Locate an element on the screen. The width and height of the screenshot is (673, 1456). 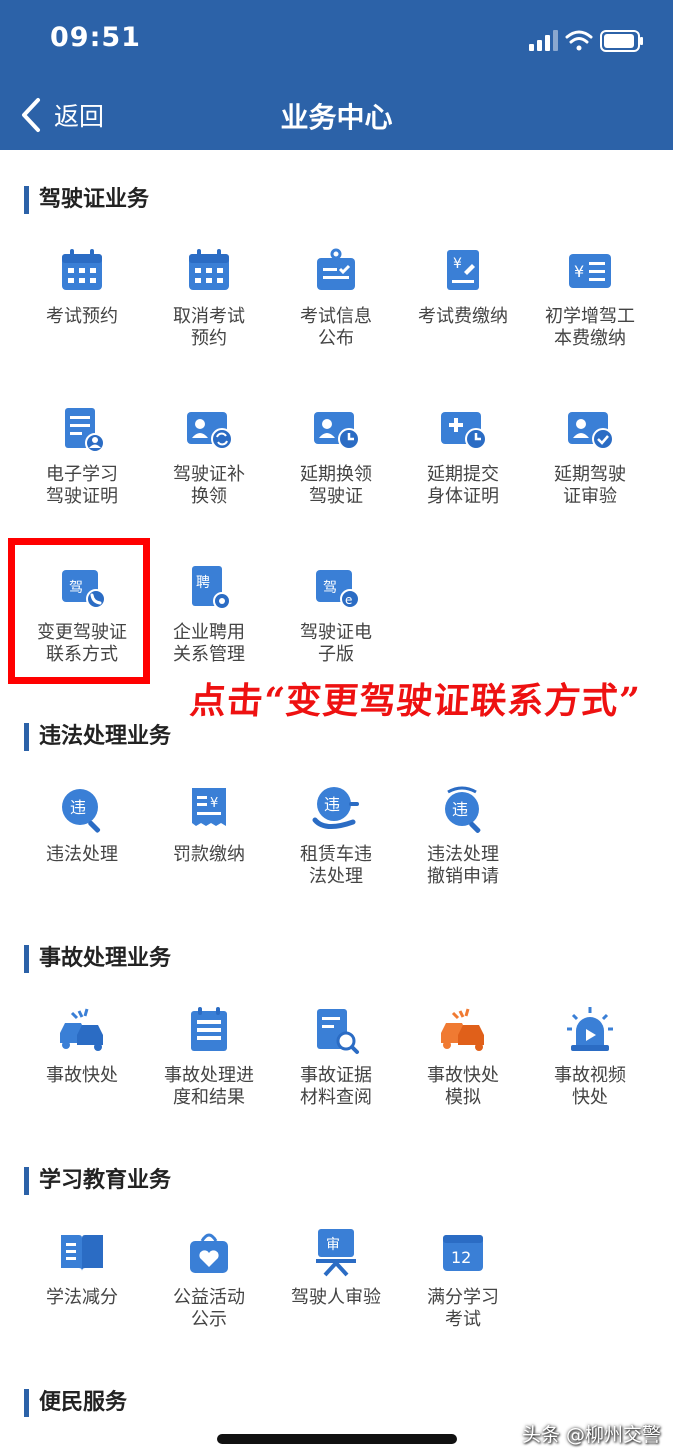
violation-revoke-icon: 违 is located at coordinates (463, 809).